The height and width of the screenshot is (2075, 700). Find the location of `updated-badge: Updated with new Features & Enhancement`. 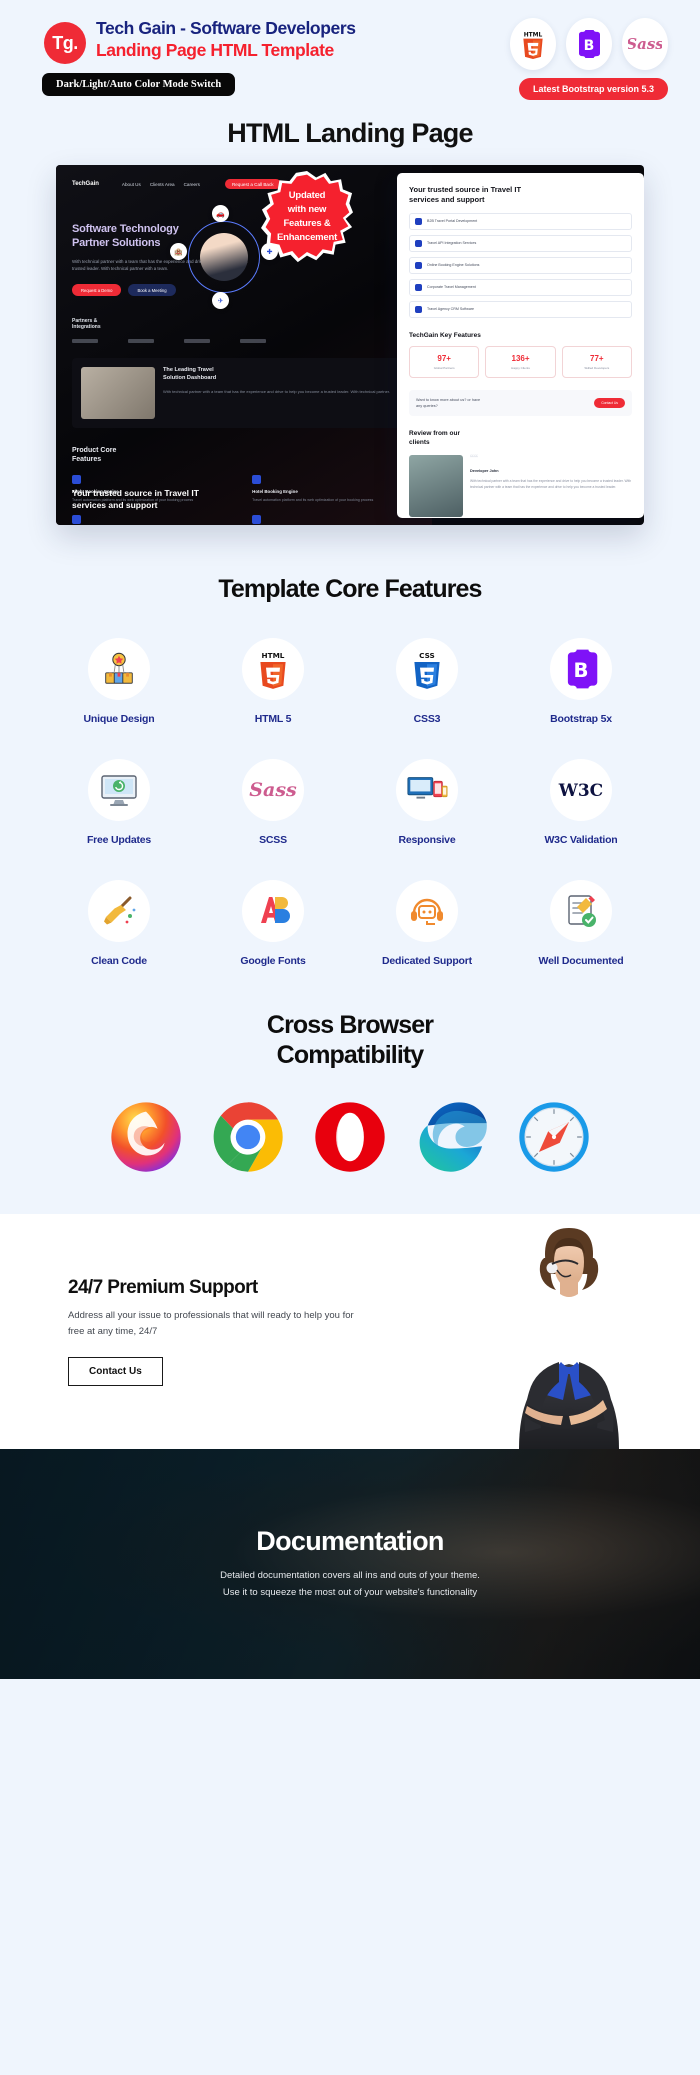

updated-badge: Updated with new Features & Enhancement is located at coordinates (307, 217).